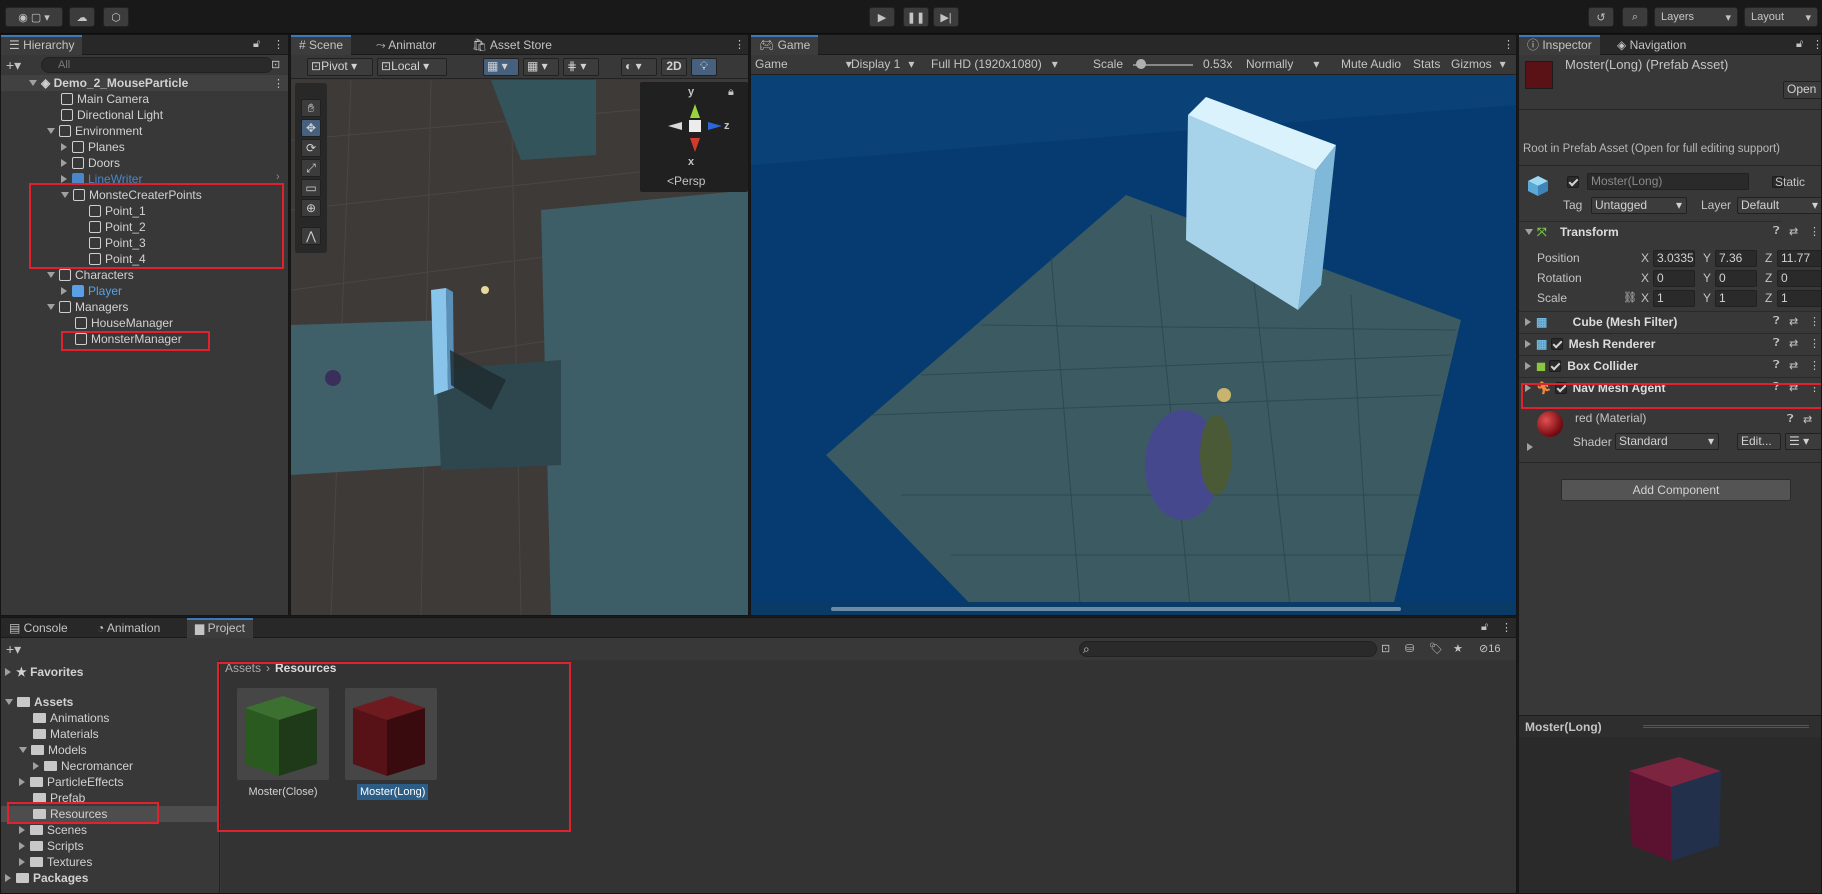 Image resolution: width=1822 pixels, height=894 pixels. Describe the element at coordinates (1573, 182) in the screenshot. I see `active-checkbox` at that location.